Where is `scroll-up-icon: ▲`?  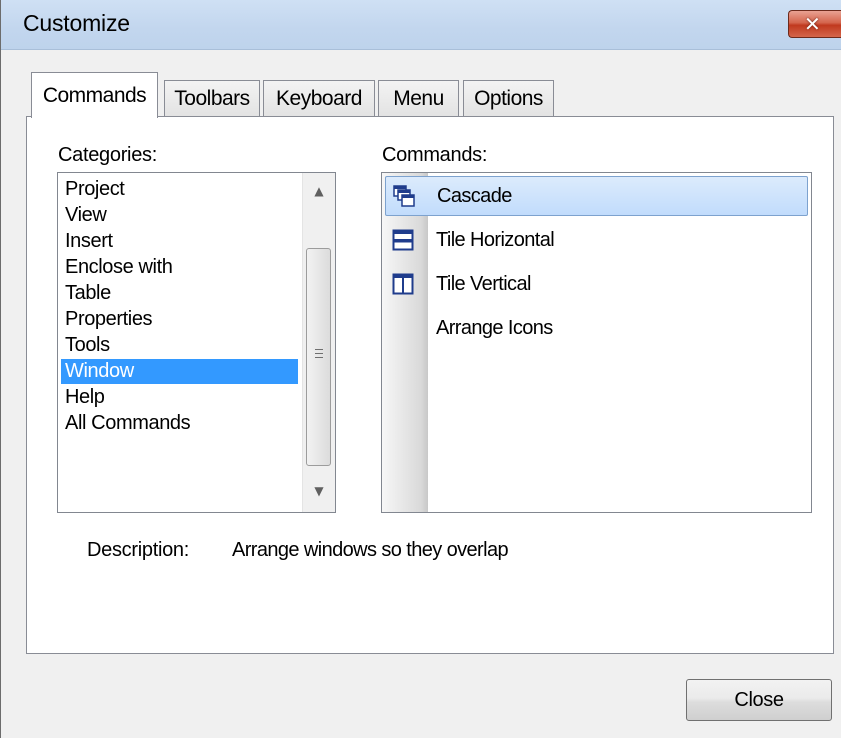 scroll-up-icon: ▲ is located at coordinates (319, 191).